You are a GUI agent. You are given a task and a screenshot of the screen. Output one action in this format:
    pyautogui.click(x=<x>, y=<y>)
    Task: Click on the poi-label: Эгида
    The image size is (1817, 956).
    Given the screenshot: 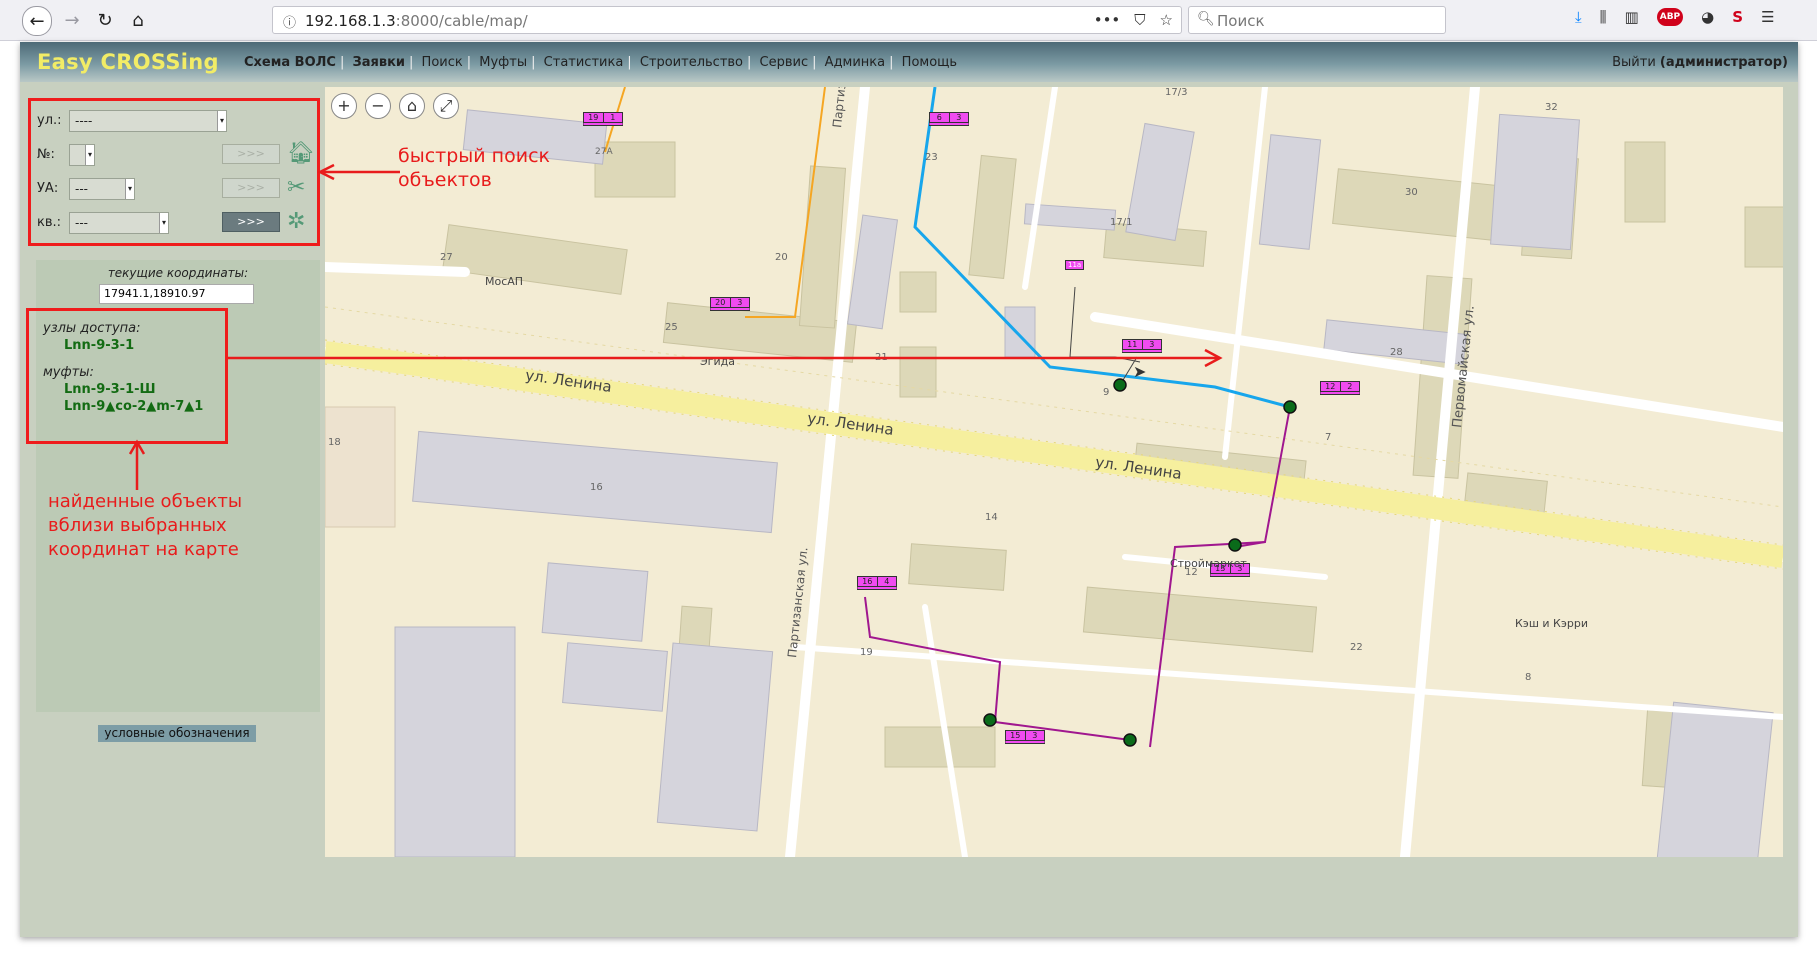 What is the action you would take?
    pyautogui.click(x=717, y=361)
    